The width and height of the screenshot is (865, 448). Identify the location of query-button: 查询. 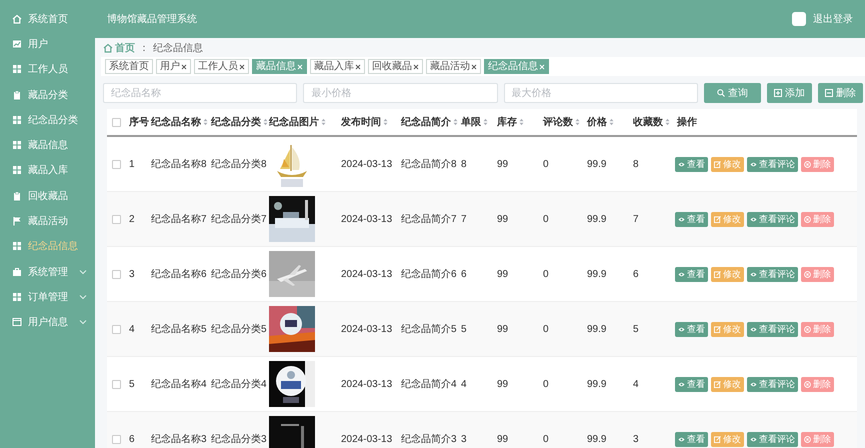
(732, 93).